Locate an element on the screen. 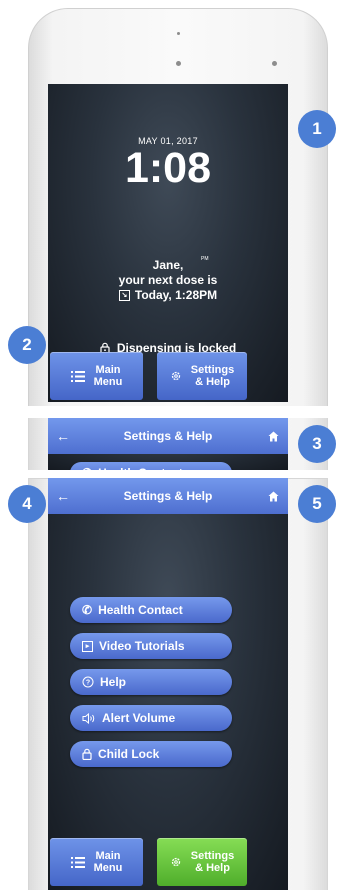  menu-item-alert-volume: Alert Volume is located at coordinates (151, 718).